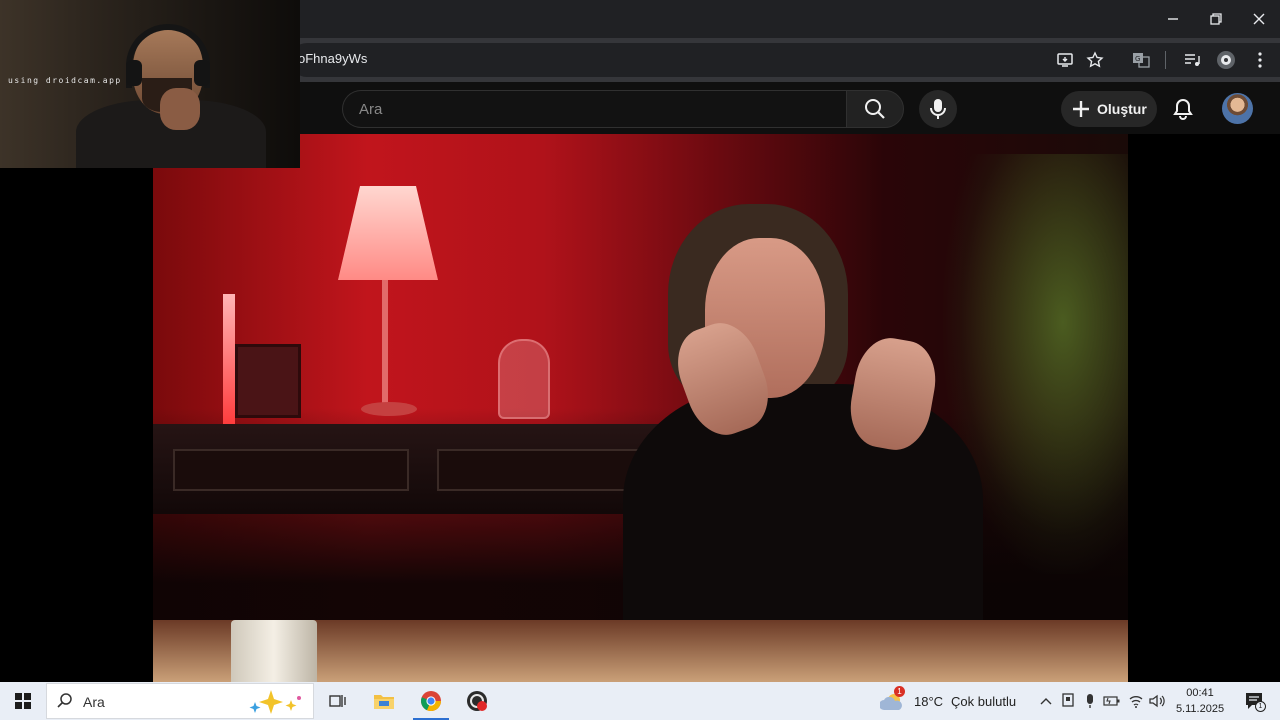  I want to click on search-placeholder: Ara, so click(371, 109).